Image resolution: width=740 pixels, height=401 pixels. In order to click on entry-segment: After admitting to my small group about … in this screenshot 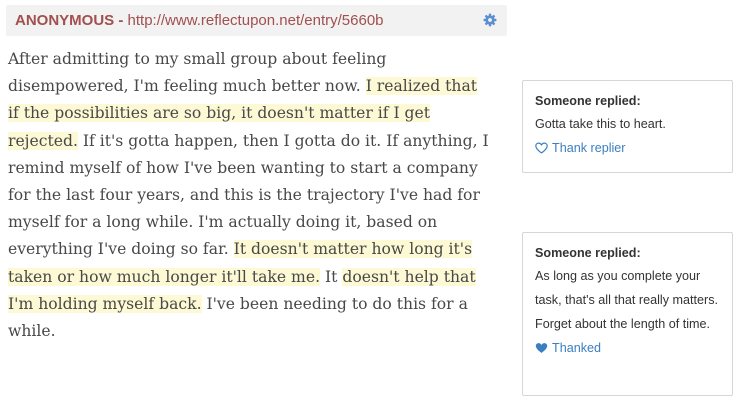, I will do `click(197, 73)`.